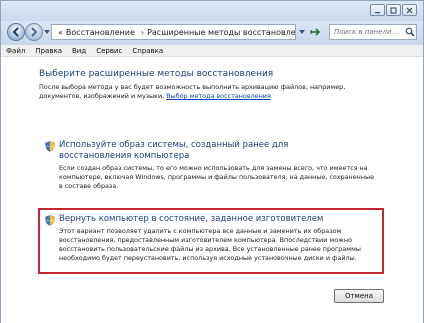  I want to click on maximize-button, so click(393, 10).